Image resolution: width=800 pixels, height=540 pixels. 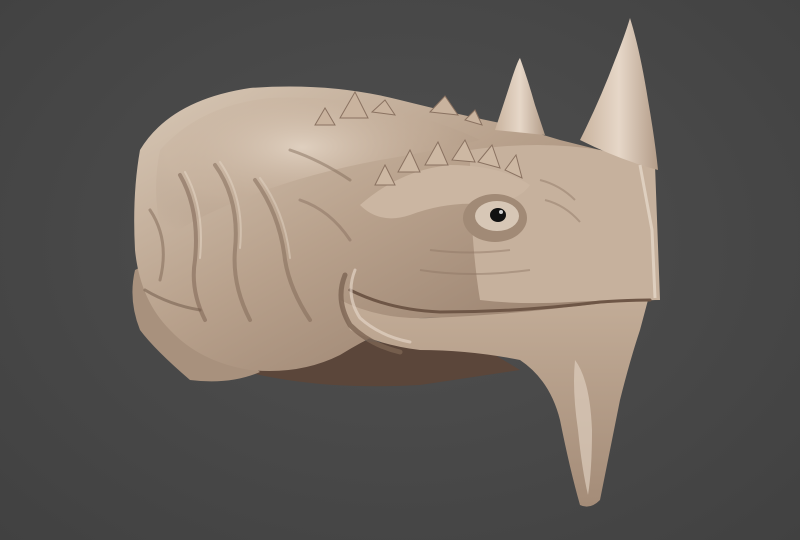 I want to click on eye-glint, so click(x=501, y=212).